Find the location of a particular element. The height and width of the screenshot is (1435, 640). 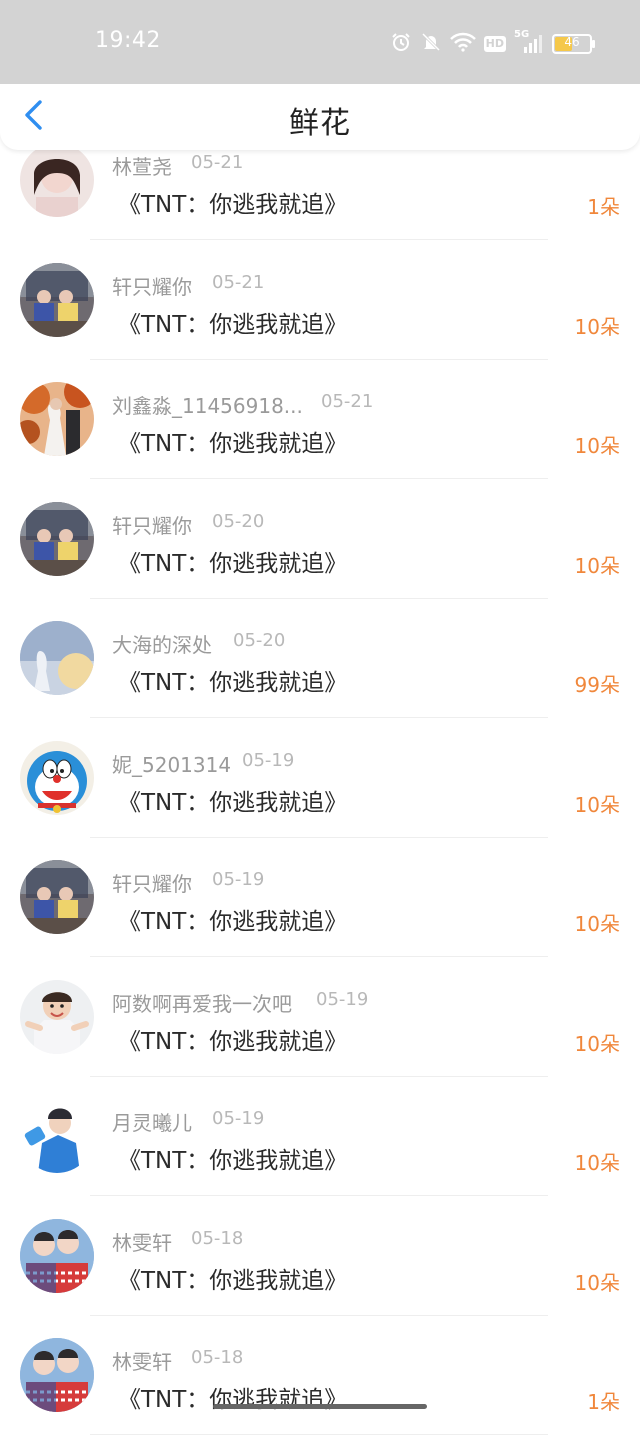

list-item: 刘鑫淼_11456918... 05-21 《TNT：你逃我就追》 10朵 is located at coordinates (320, 419).